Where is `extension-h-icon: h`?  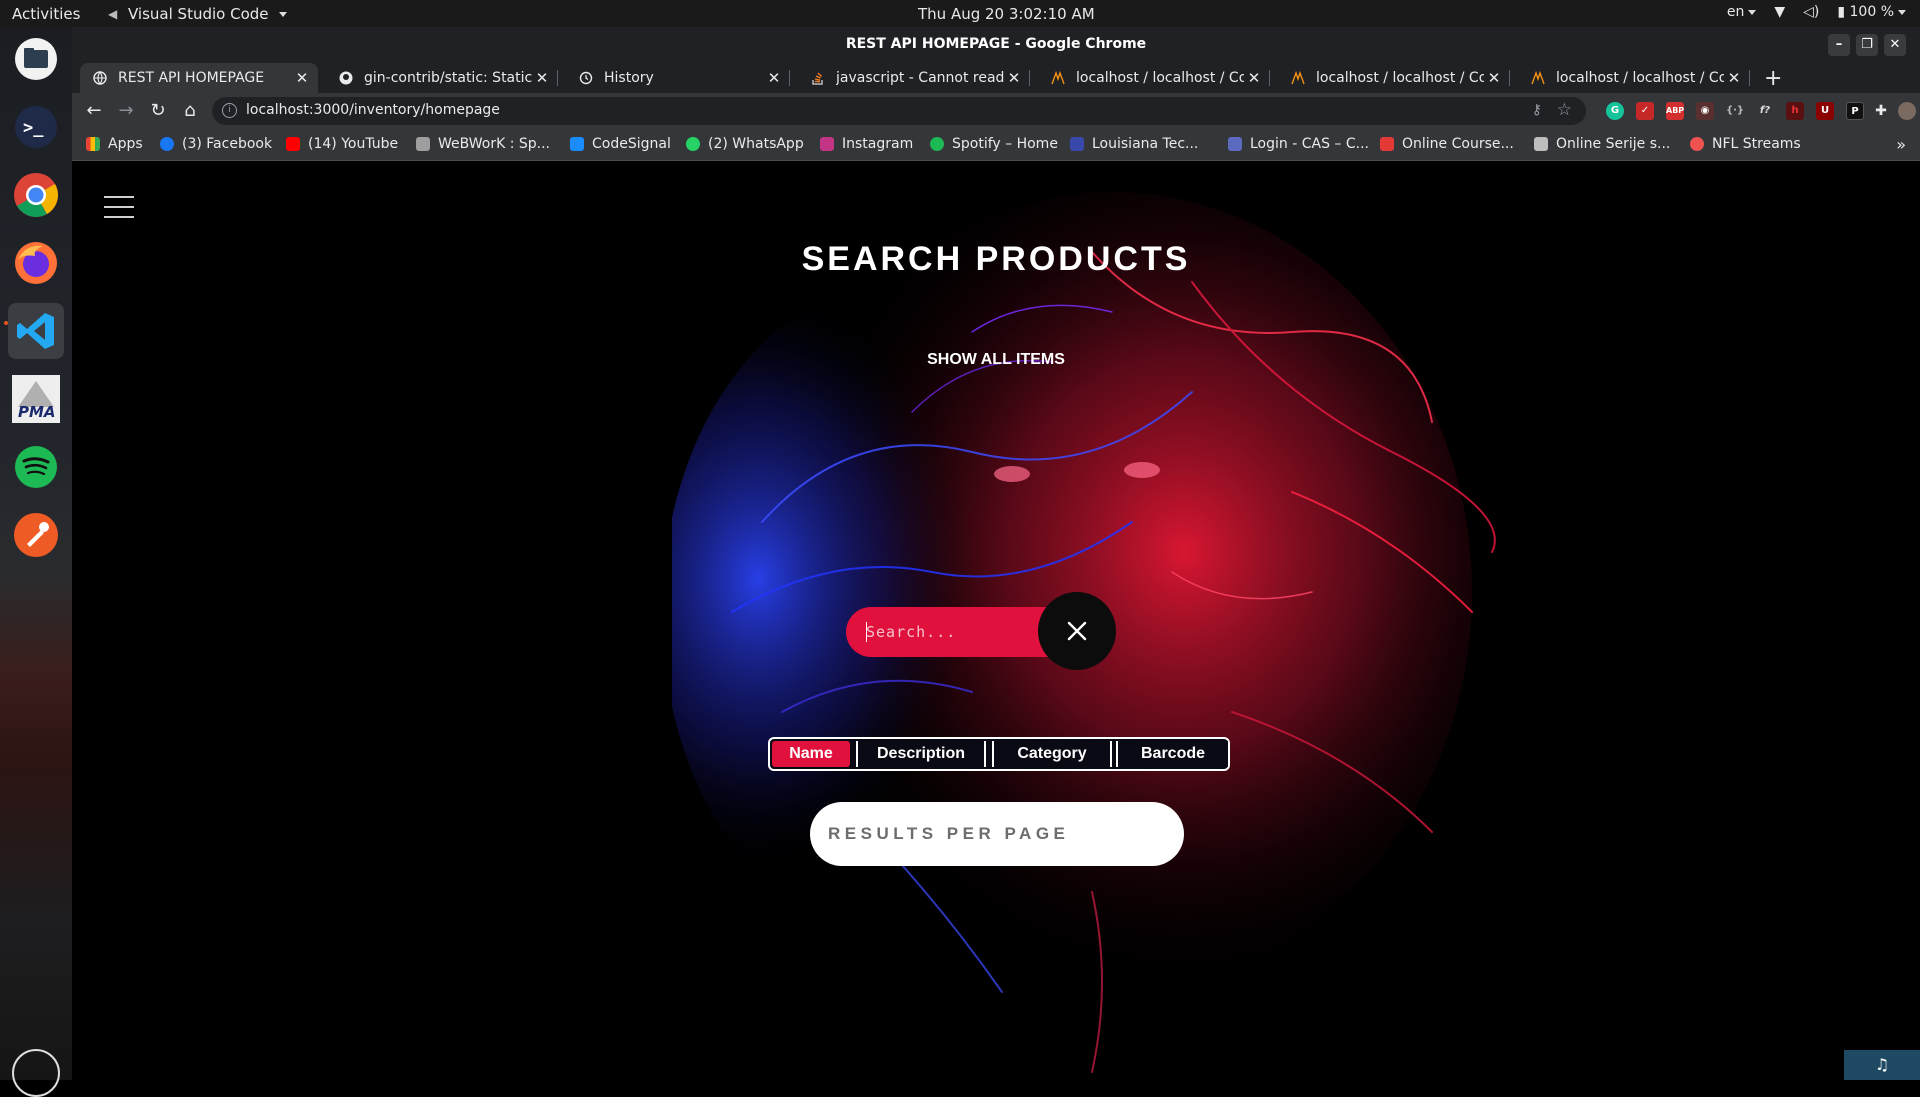 extension-h-icon: h is located at coordinates (1795, 111).